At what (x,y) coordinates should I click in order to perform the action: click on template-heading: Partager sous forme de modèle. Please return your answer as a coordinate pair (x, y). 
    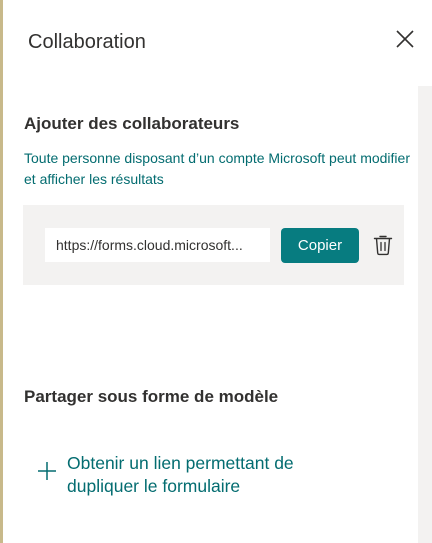
    Looking at the image, I should click on (151, 396).